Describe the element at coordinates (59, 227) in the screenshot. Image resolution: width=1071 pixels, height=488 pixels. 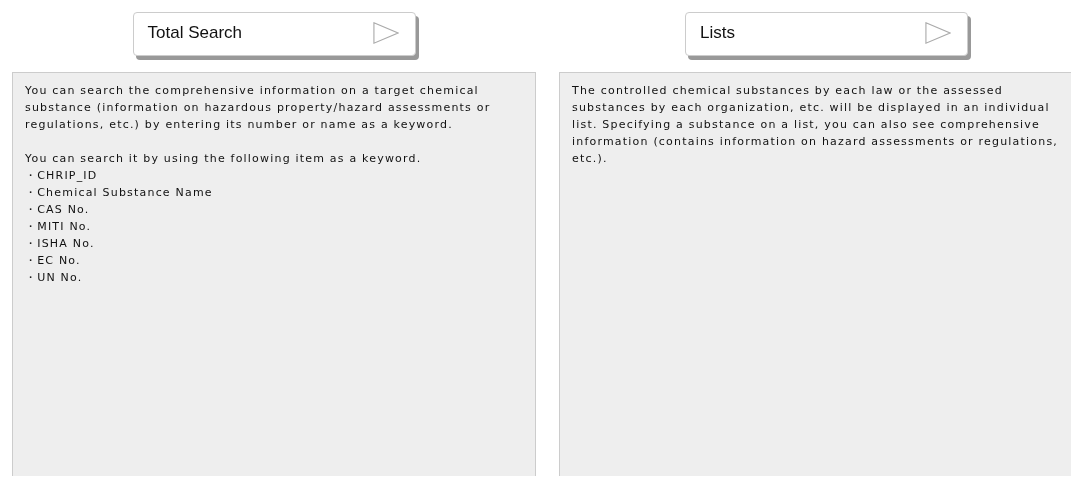
I see `keyword-item: ・MITI No.` at that location.